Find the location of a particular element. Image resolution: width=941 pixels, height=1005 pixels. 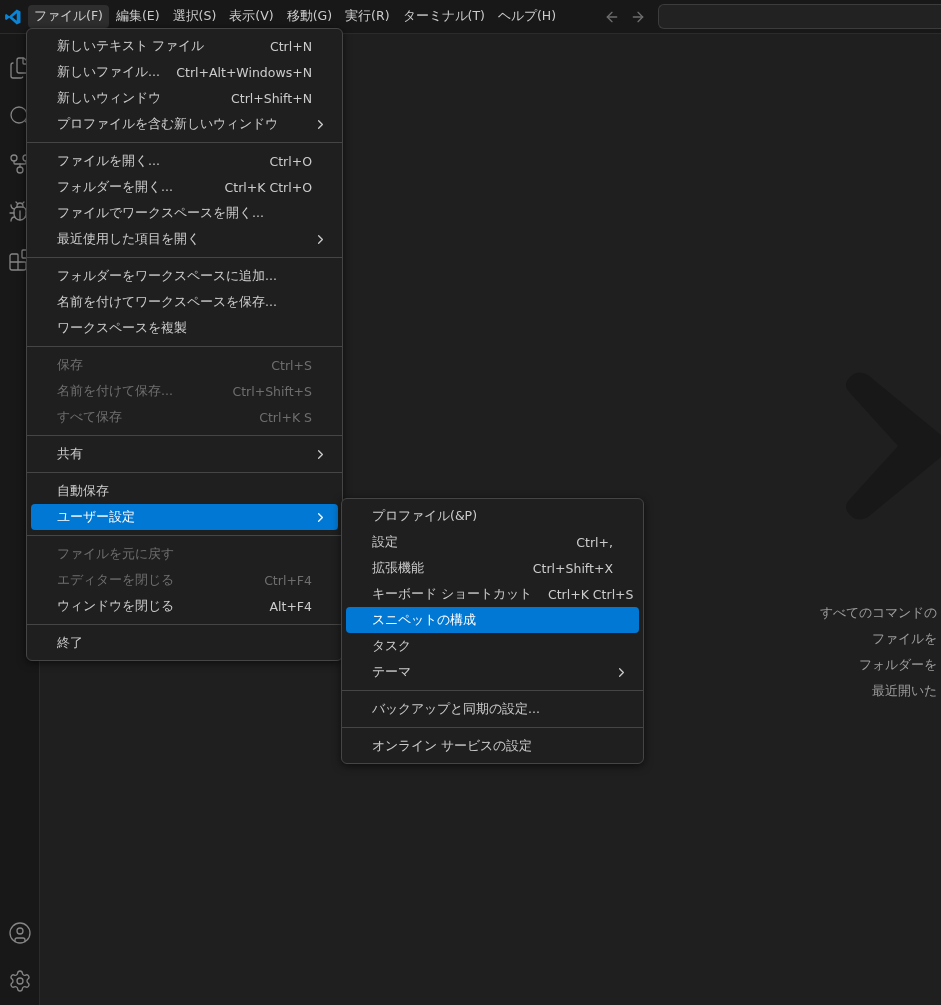

shortcut-hint: ファイルを is located at coordinates (904, 639).